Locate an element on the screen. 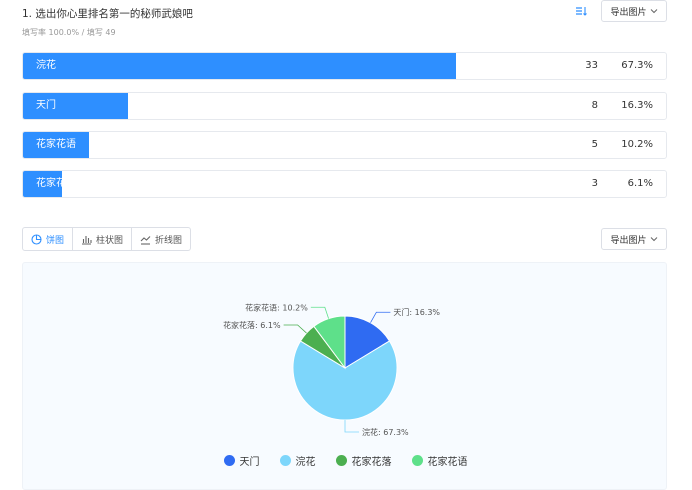 This screenshot has height=490, width=692. tab-label: 折线图 is located at coordinates (169, 240).